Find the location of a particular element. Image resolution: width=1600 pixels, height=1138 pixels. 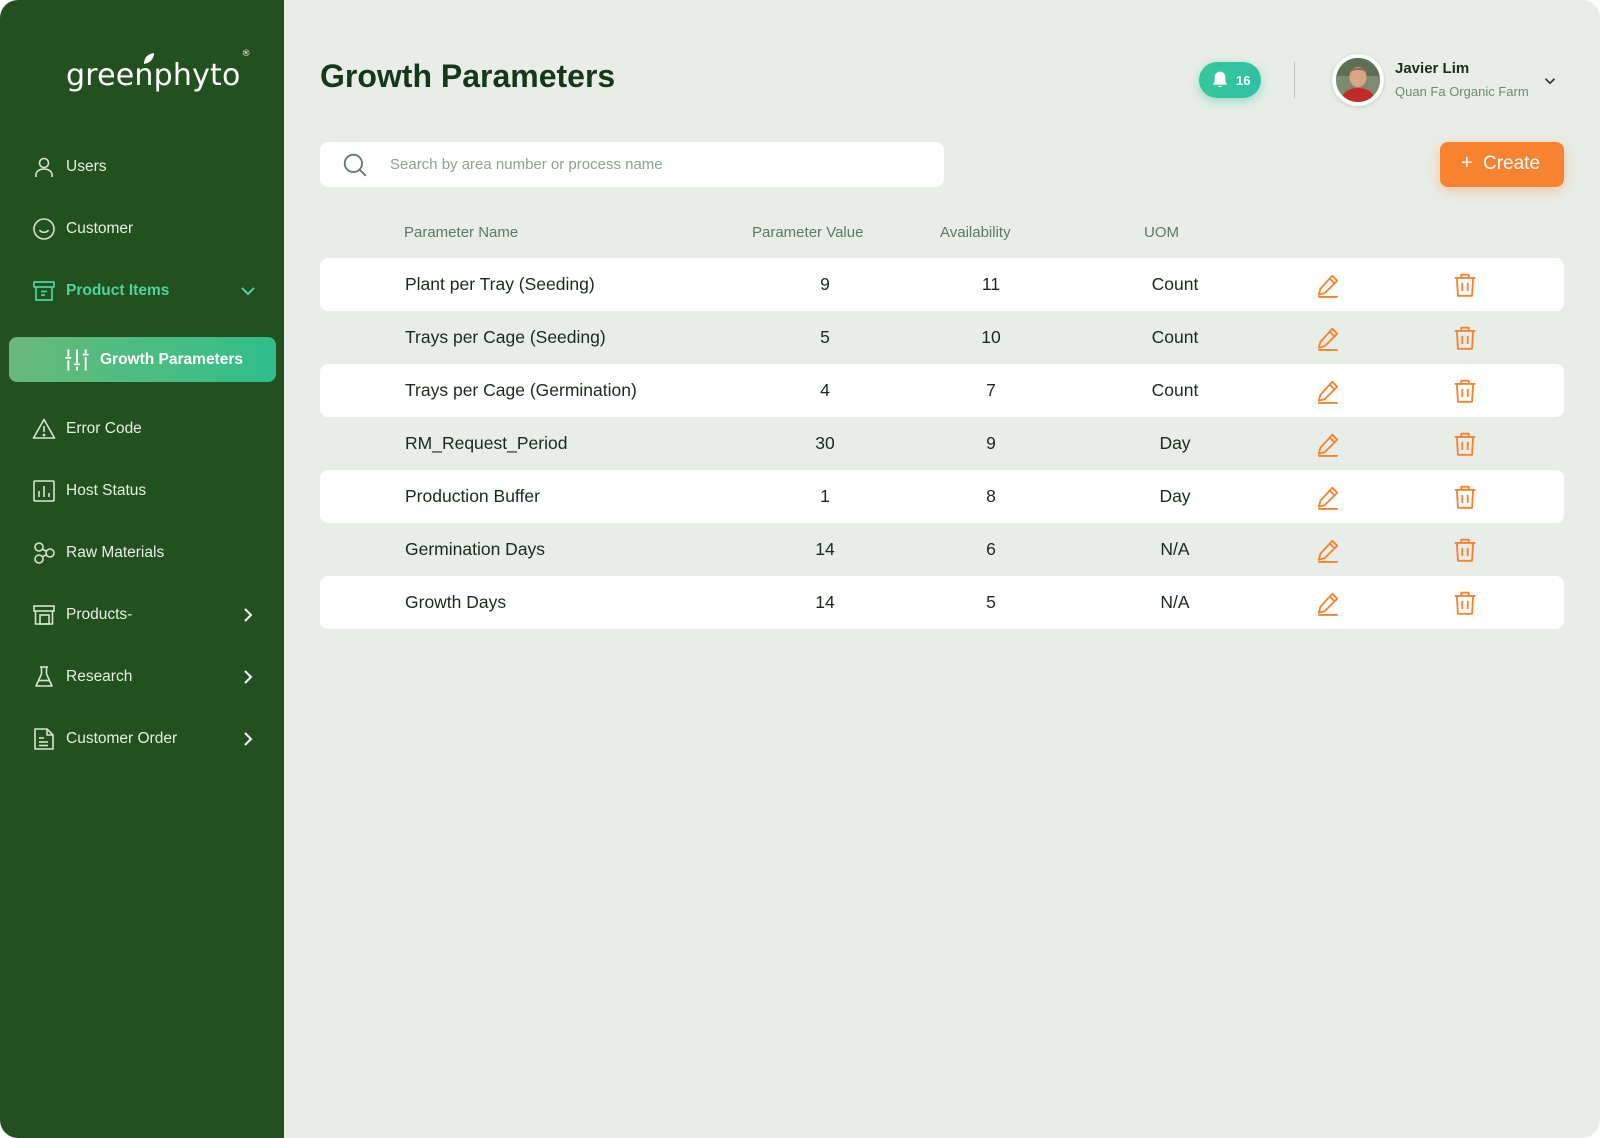

parameter-name: Growth Days is located at coordinates (456, 602).